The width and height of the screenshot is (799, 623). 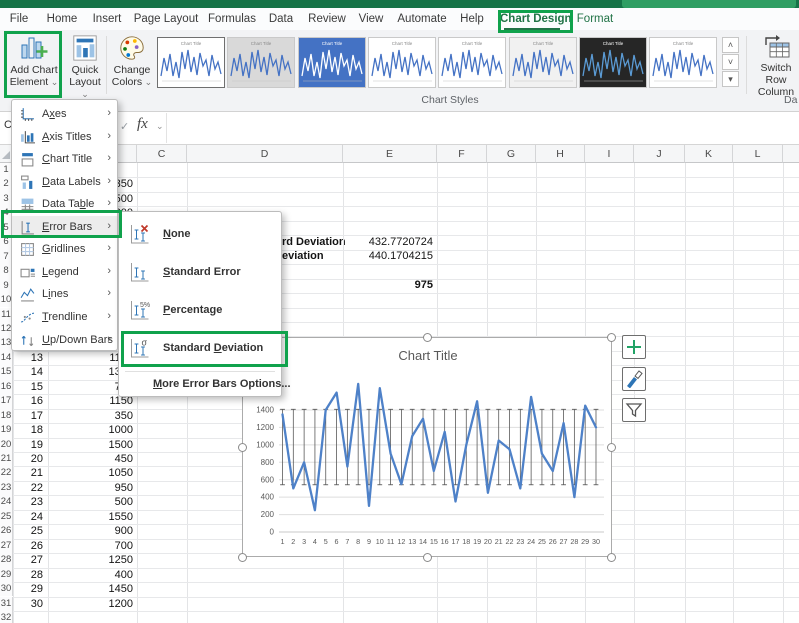 I want to click on column-header-G: G, so click(x=511, y=154).